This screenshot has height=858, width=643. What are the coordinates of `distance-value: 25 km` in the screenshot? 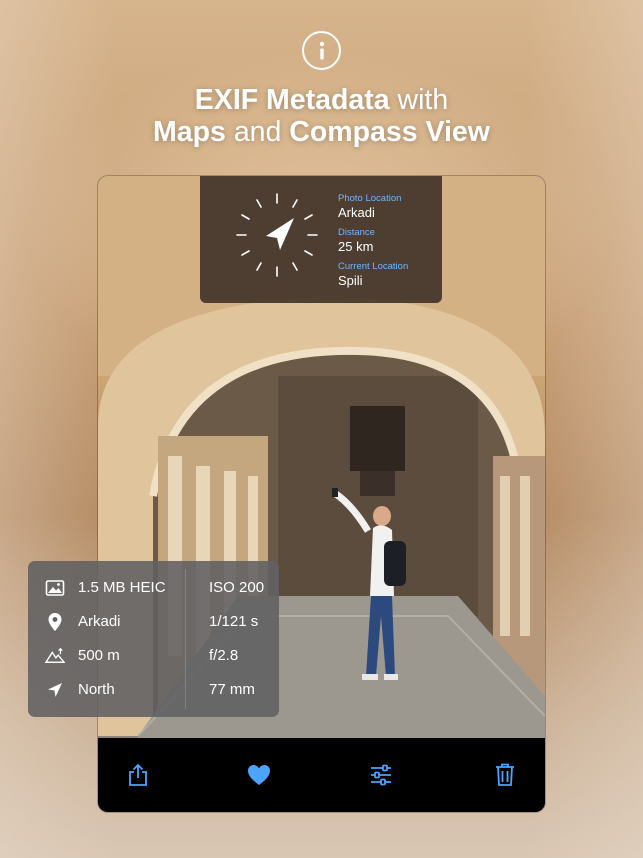 It's located at (356, 246).